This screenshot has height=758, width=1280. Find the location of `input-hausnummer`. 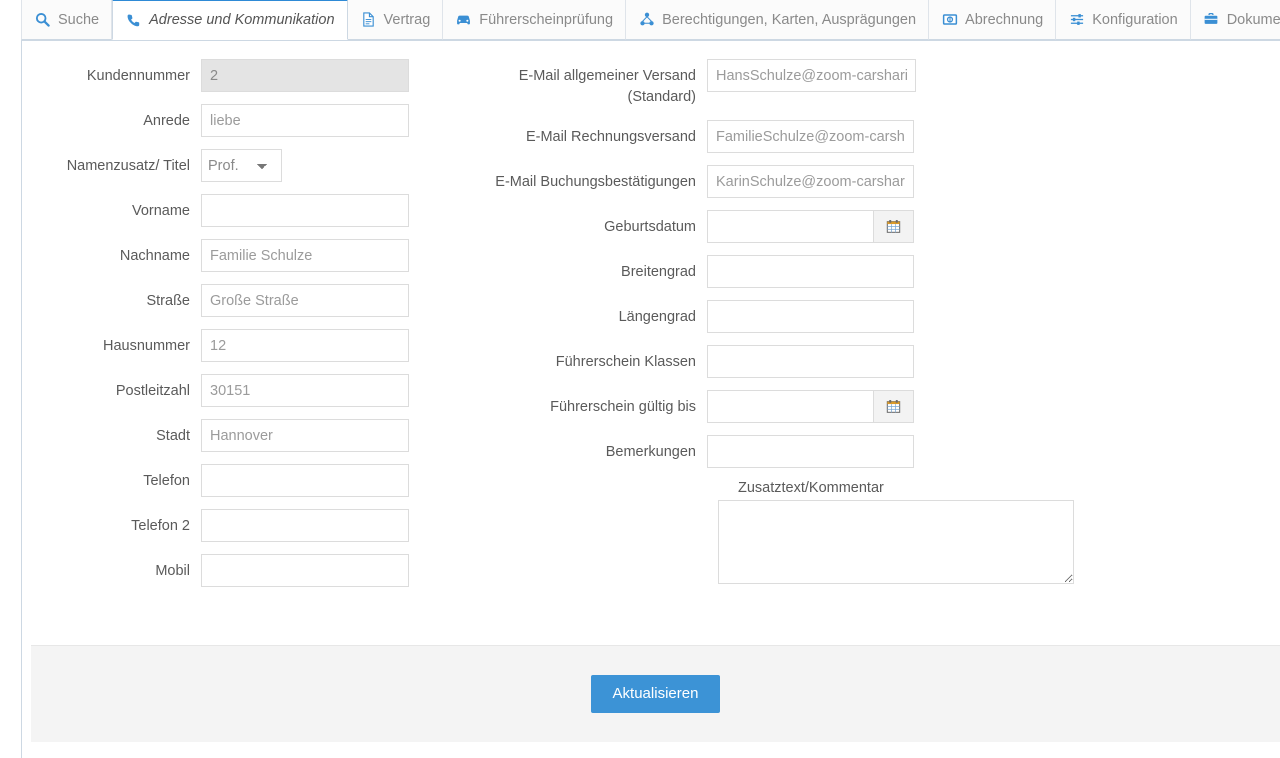

input-hausnummer is located at coordinates (305, 345).